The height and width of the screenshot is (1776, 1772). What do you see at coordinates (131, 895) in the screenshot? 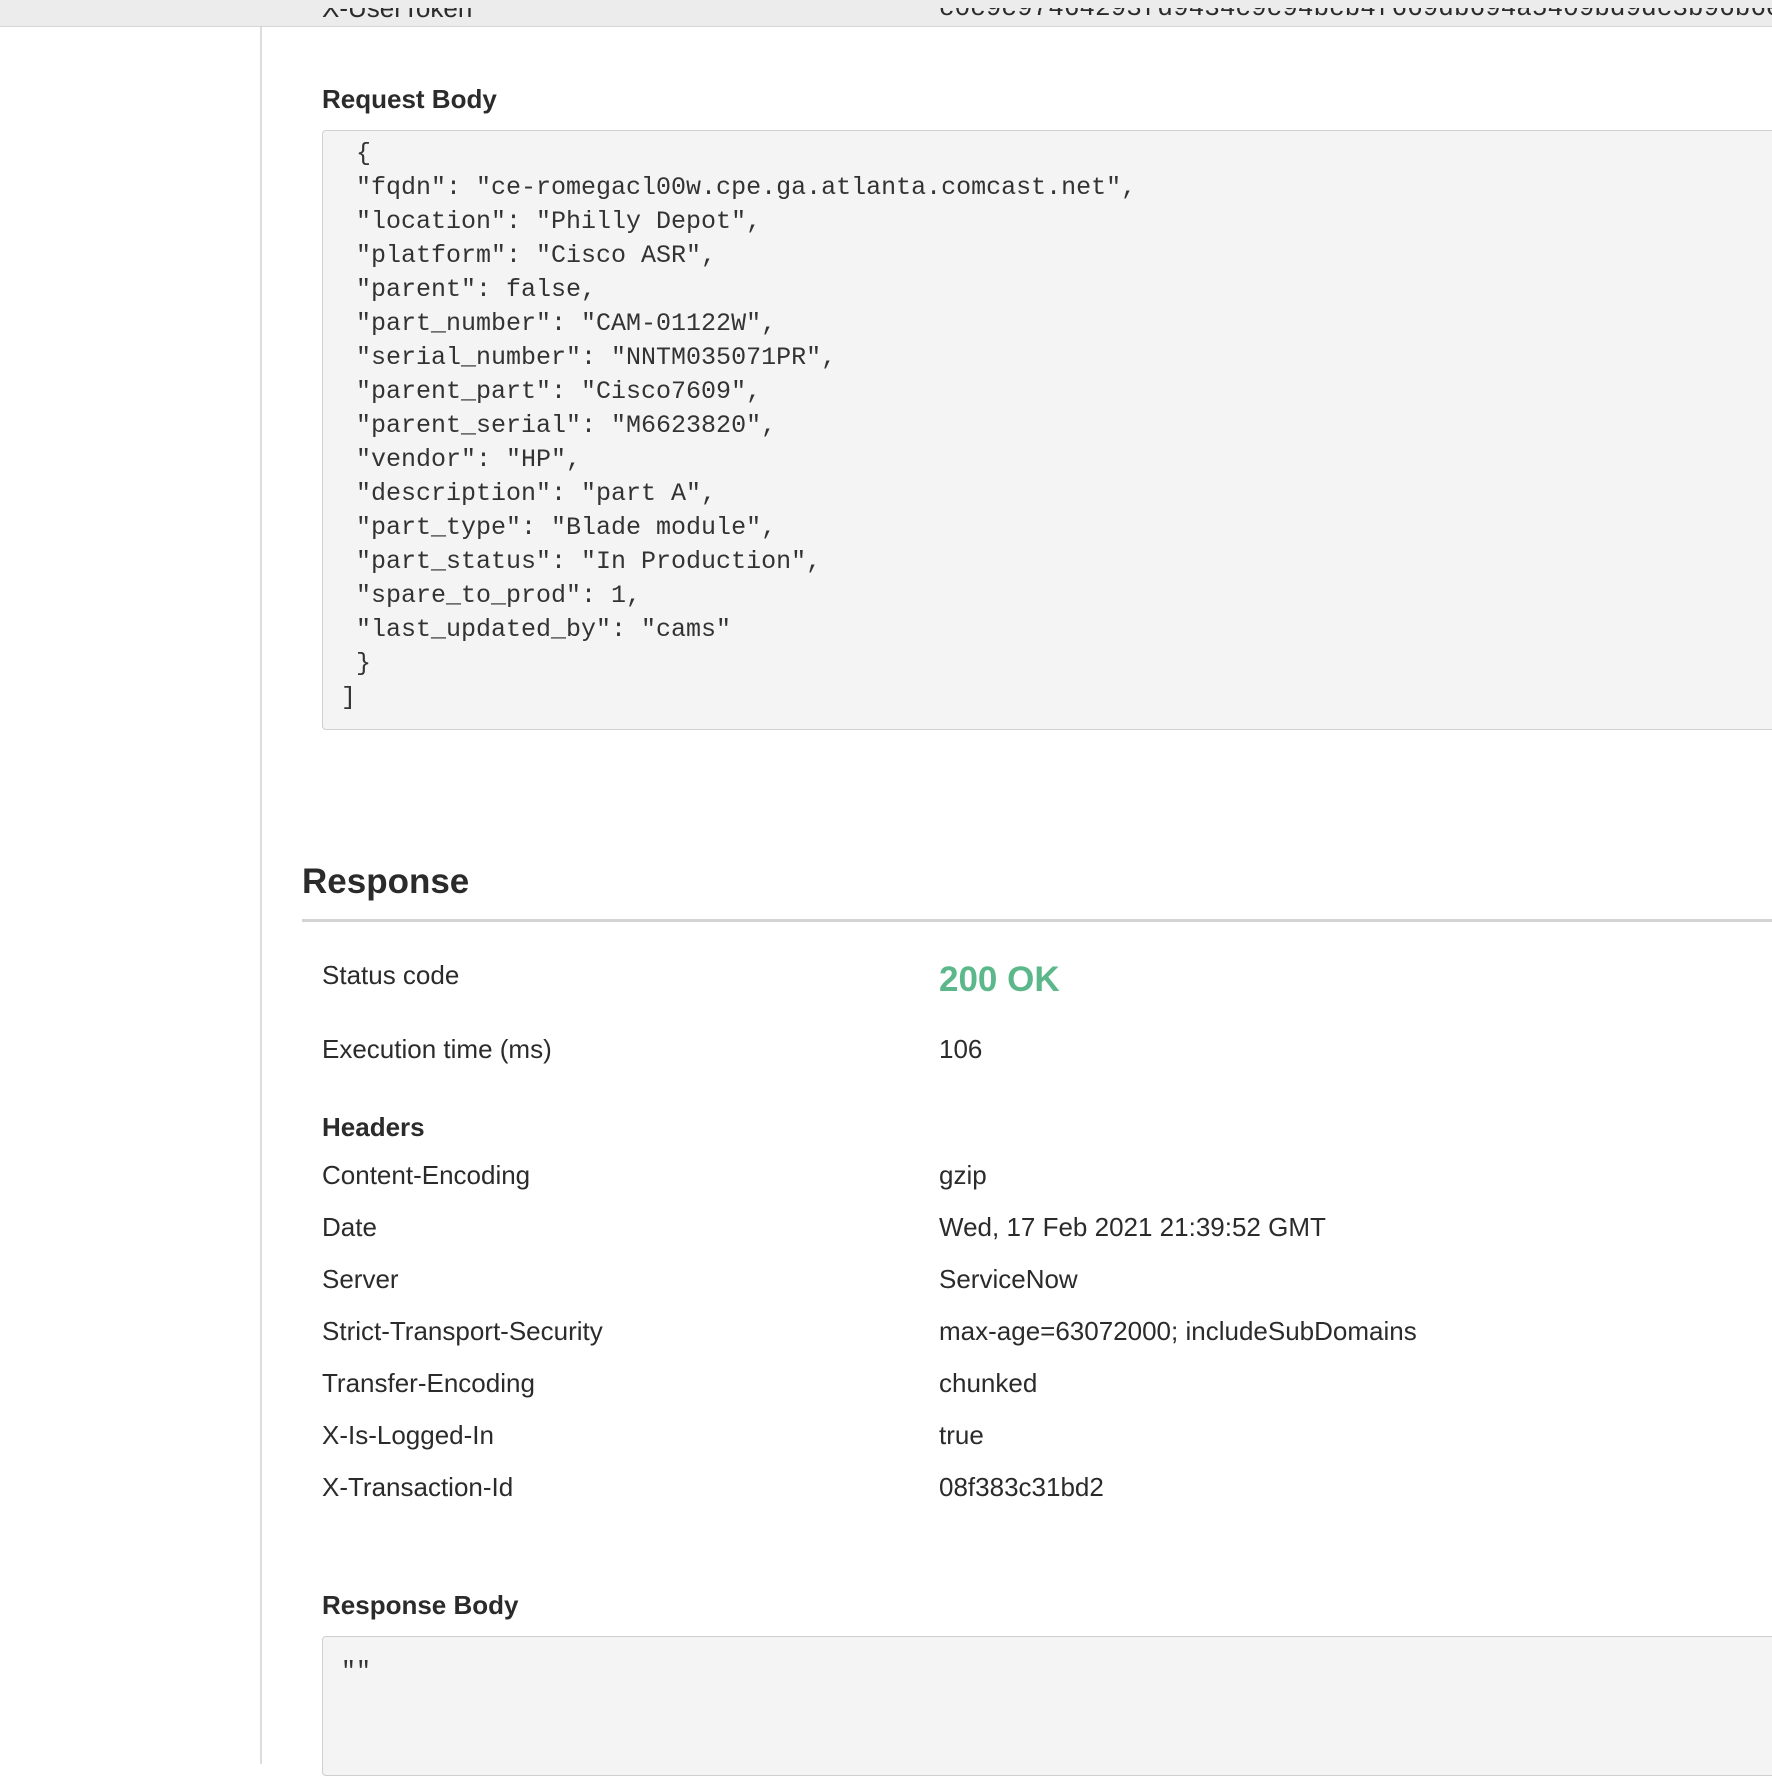
I see `left-sidebar` at bounding box center [131, 895].